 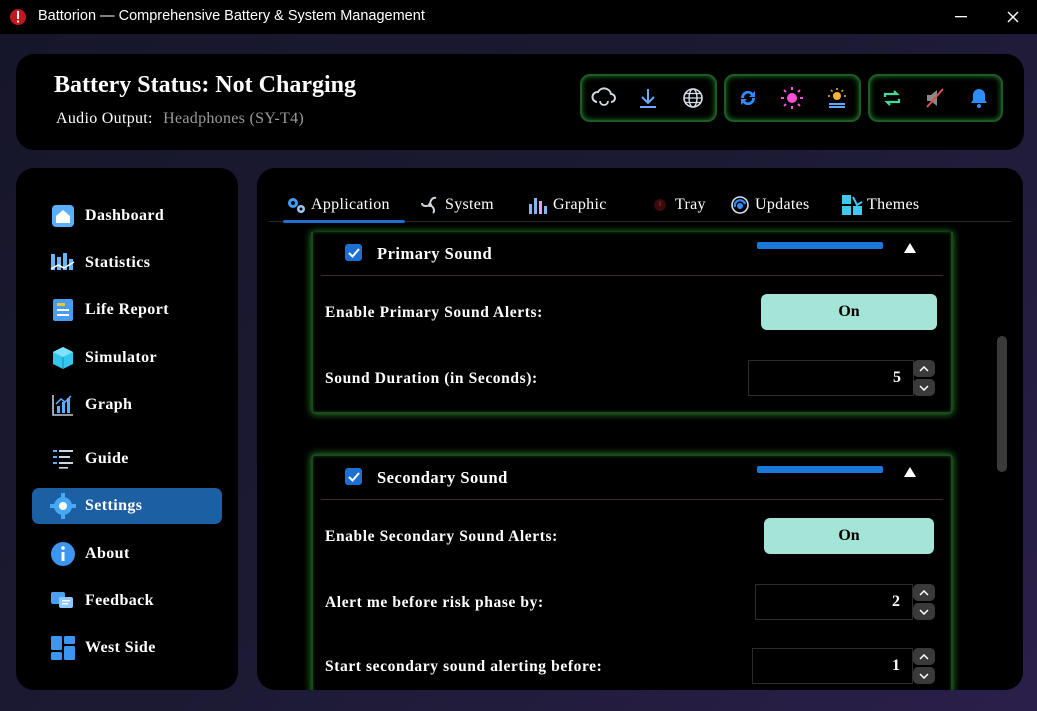 I want to click on sound-duration-value: 5, so click(x=897, y=377).